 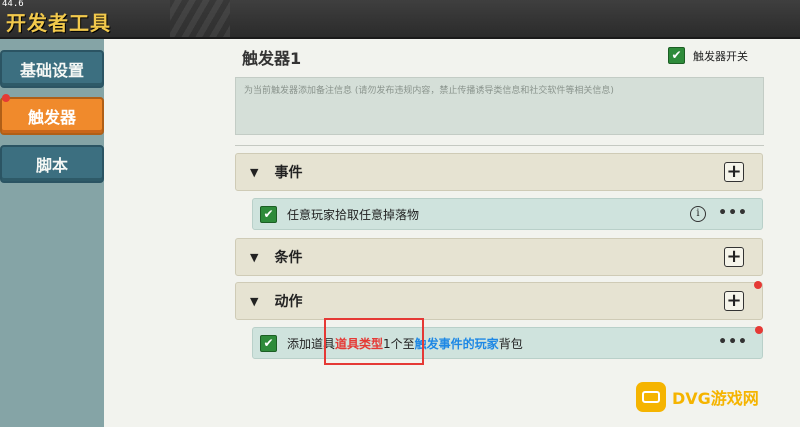 What do you see at coordinates (288, 258) in the screenshot?
I see `section-label: 条件` at bounding box center [288, 258].